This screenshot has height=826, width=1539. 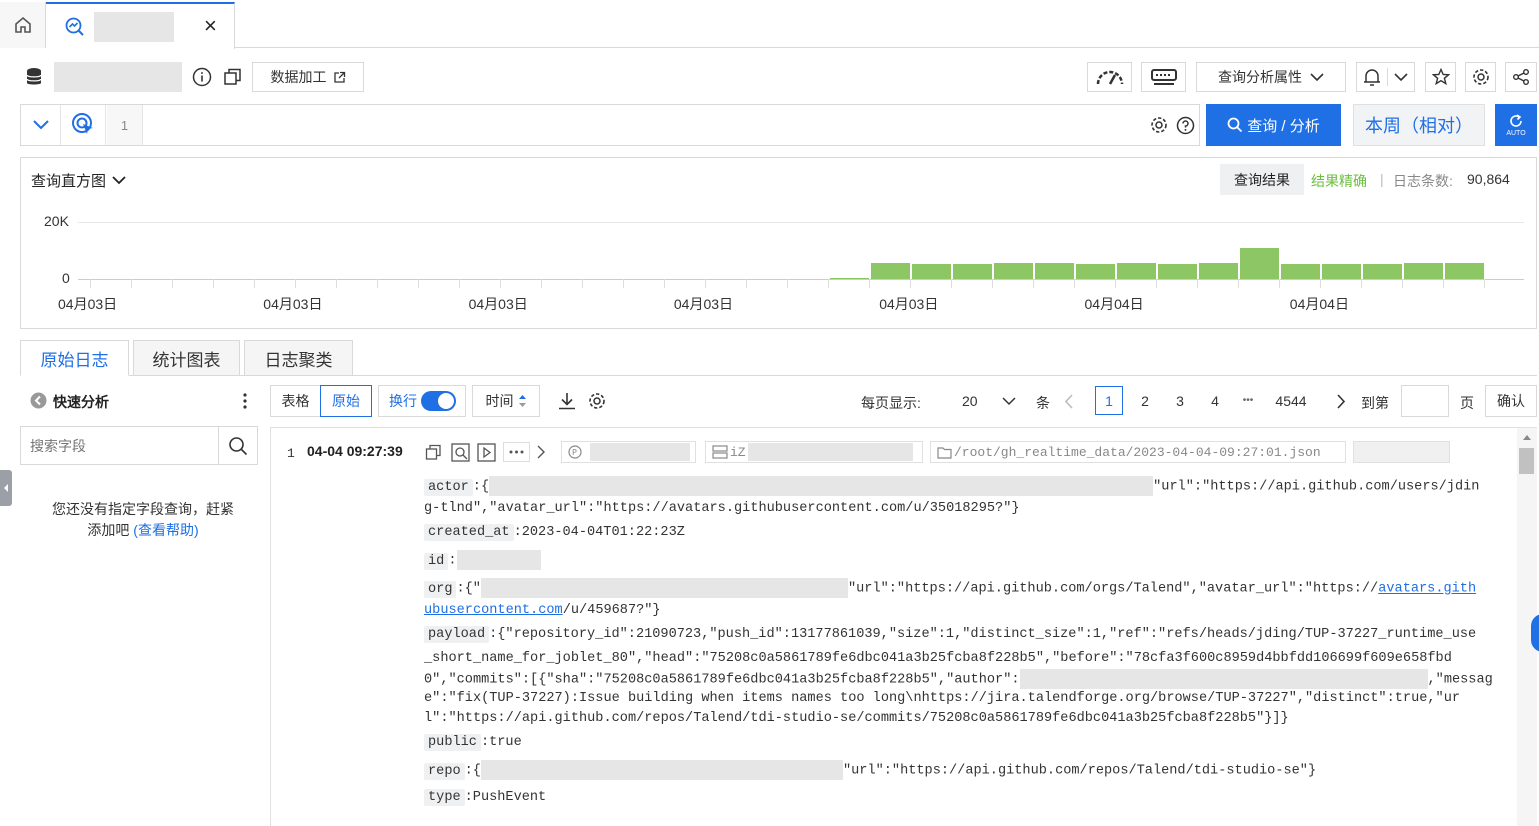 I want to click on org-tail: /u/459687?"}, so click(x=611, y=610).